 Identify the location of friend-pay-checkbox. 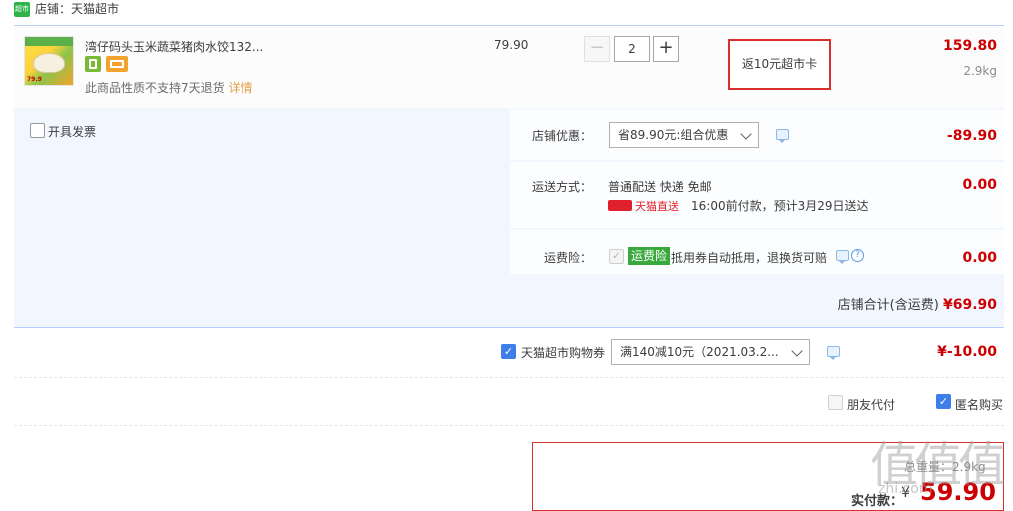
(835, 402).